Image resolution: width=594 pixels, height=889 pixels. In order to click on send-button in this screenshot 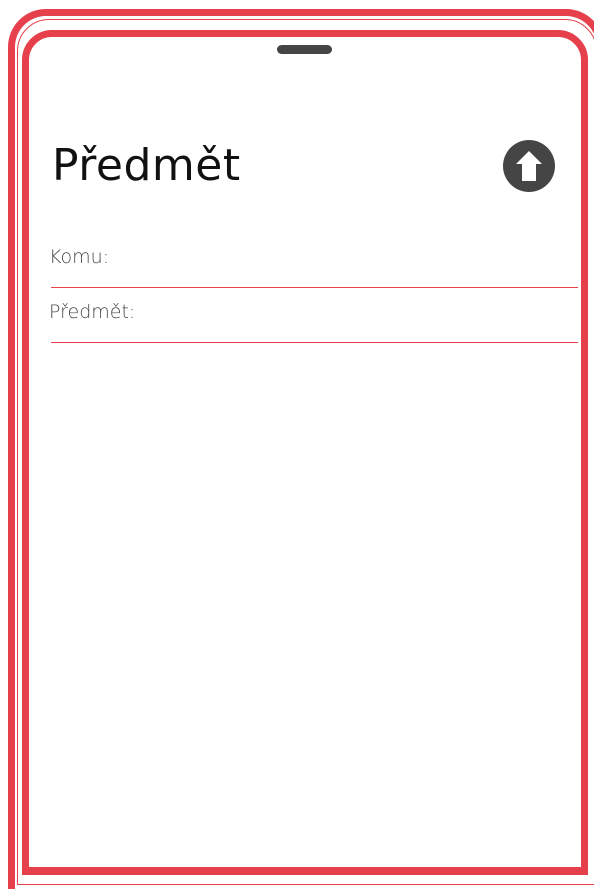, I will do `click(529, 166)`.